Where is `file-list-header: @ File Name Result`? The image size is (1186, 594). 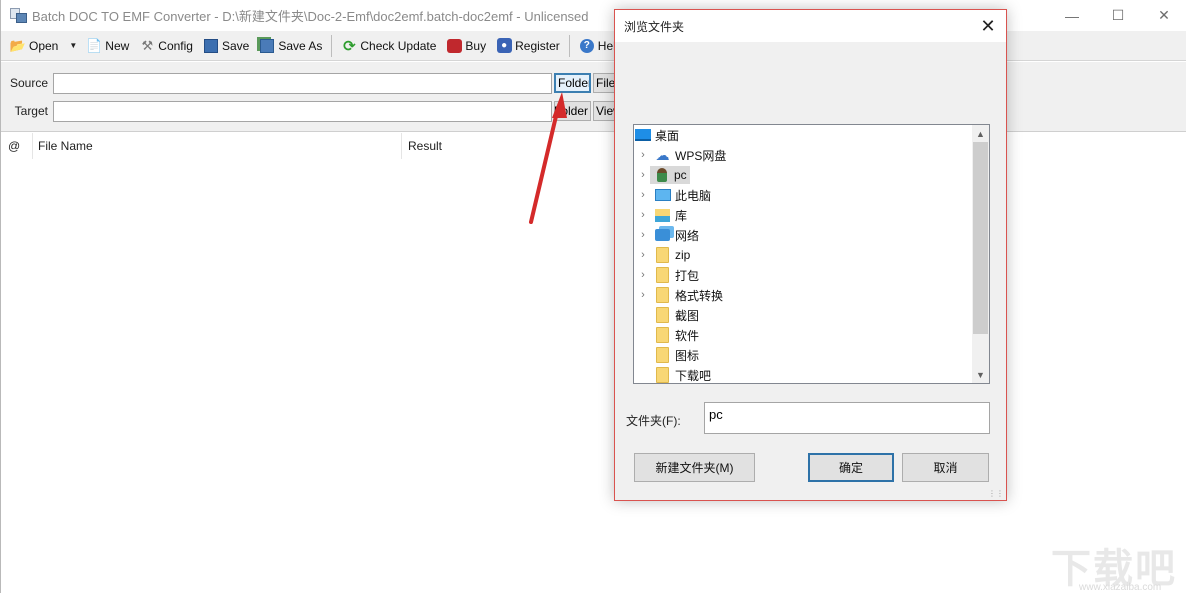 file-list-header: @ File Name Result is located at coordinates (593, 146).